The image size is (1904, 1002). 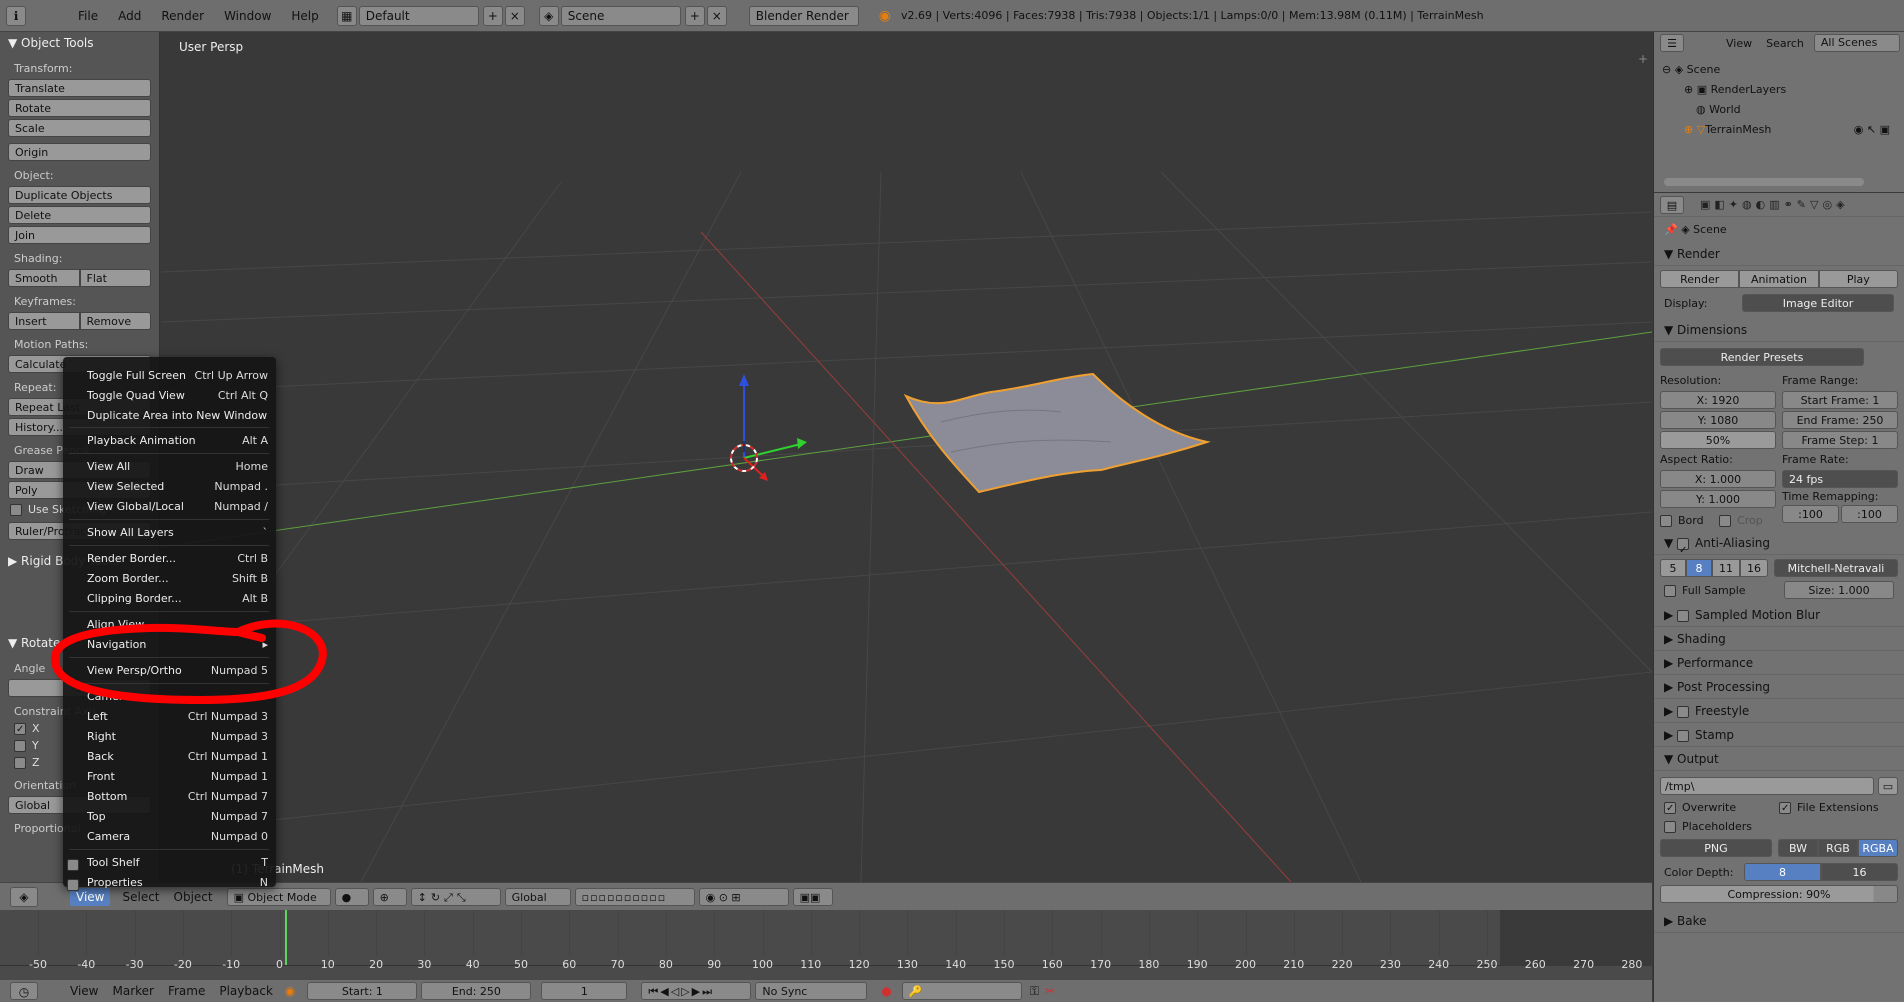 I want to click on border-checkbox, so click(x=1666, y=521).